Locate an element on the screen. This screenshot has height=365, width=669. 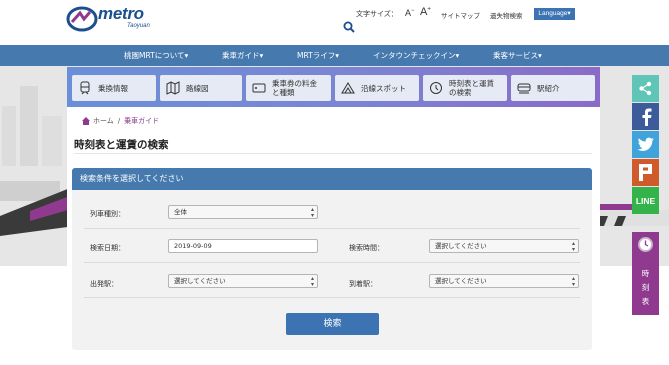
logo-subtitle: Taoyuan is located at coordinates (138, 26).